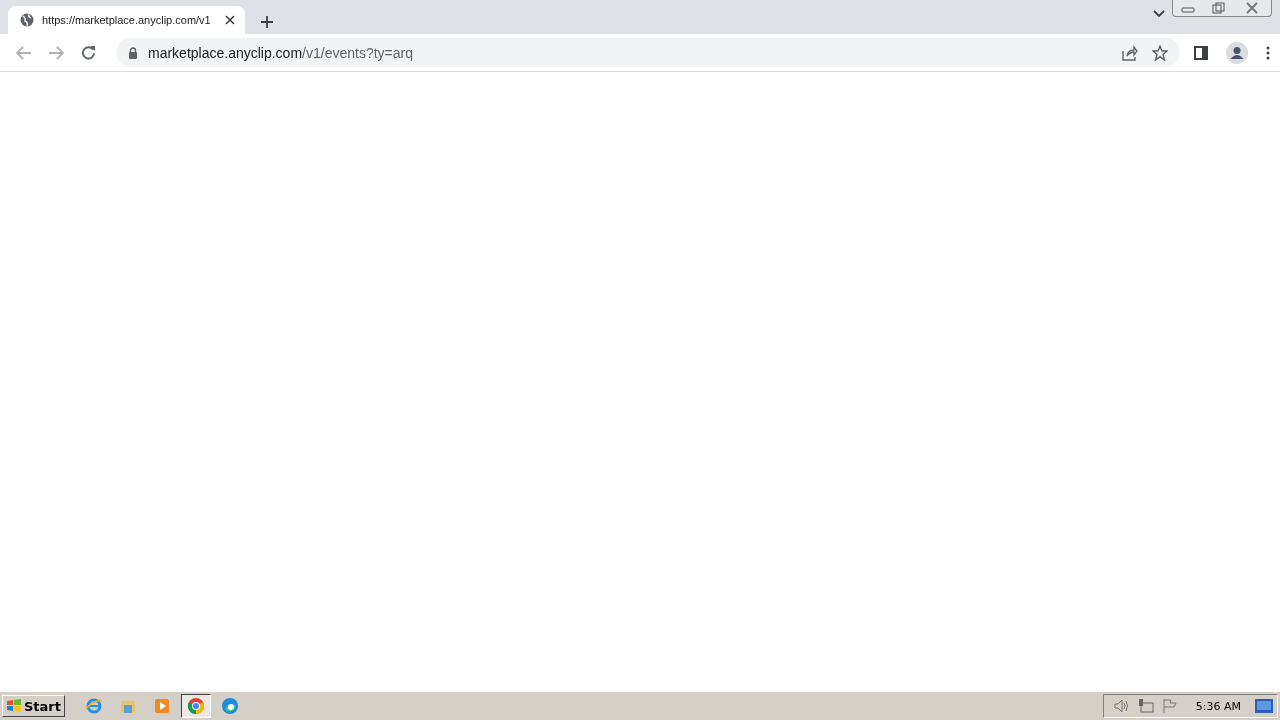 Image resolution: width=1280 pixels, height=720 pixels. Describe the element at coordinates (33, 706) in the screenshot. I see `start-button: Start` at that location.